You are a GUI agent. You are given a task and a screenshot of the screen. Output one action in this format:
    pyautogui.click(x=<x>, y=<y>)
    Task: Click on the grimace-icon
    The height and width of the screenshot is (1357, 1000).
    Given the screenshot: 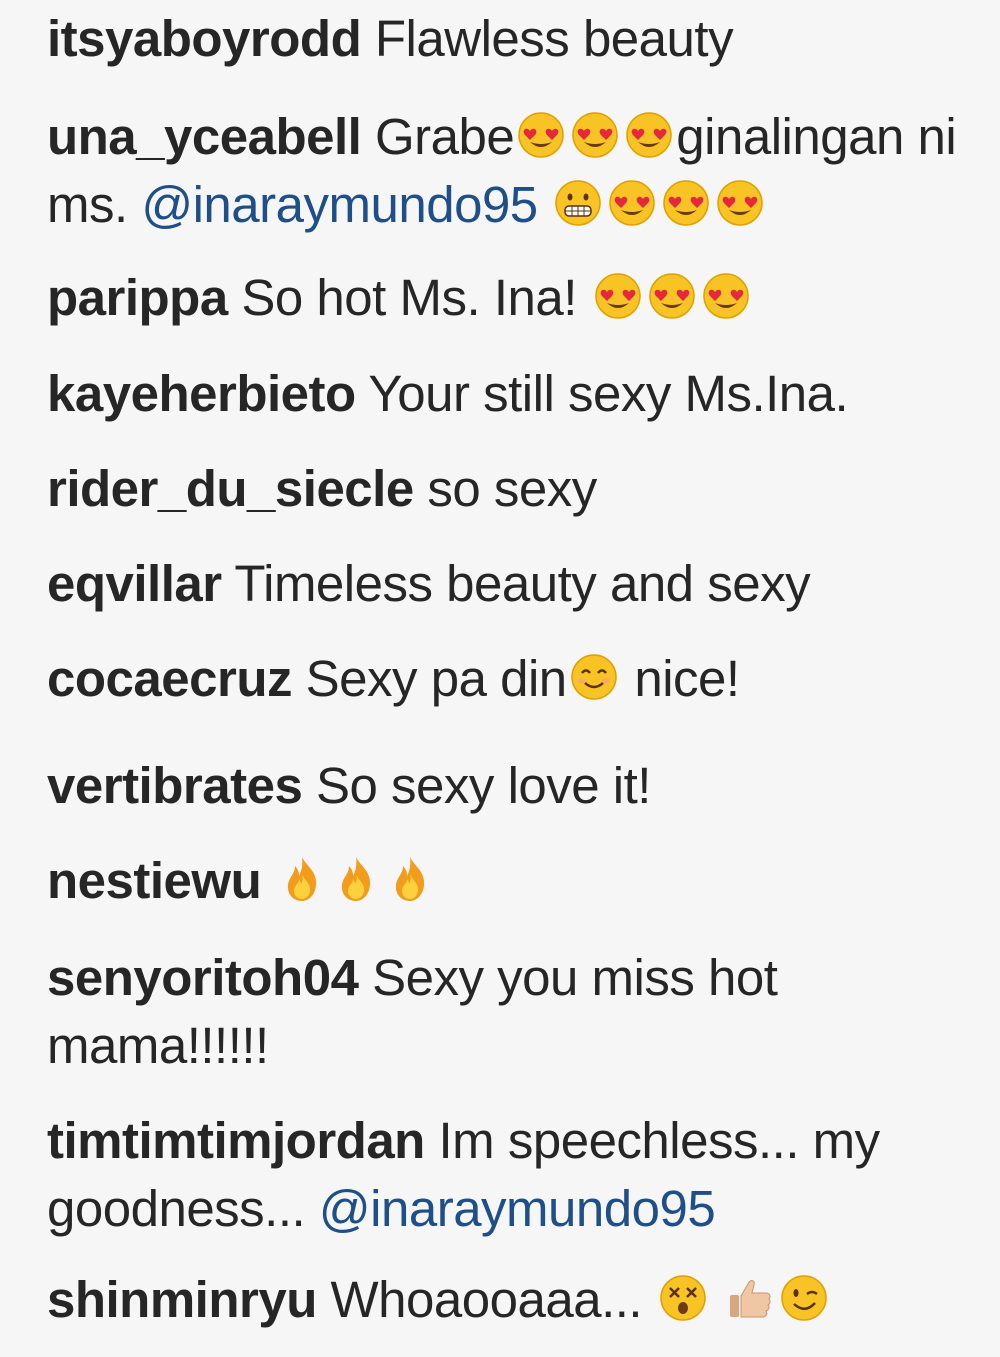 What is the action you would take?
    pyautogui.click(x=578, y=203)
    